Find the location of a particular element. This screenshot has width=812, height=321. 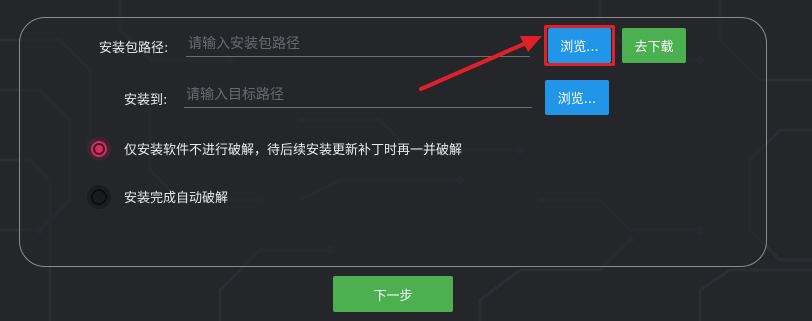

radio-button-unchecked is located at coordinates (99, 196).